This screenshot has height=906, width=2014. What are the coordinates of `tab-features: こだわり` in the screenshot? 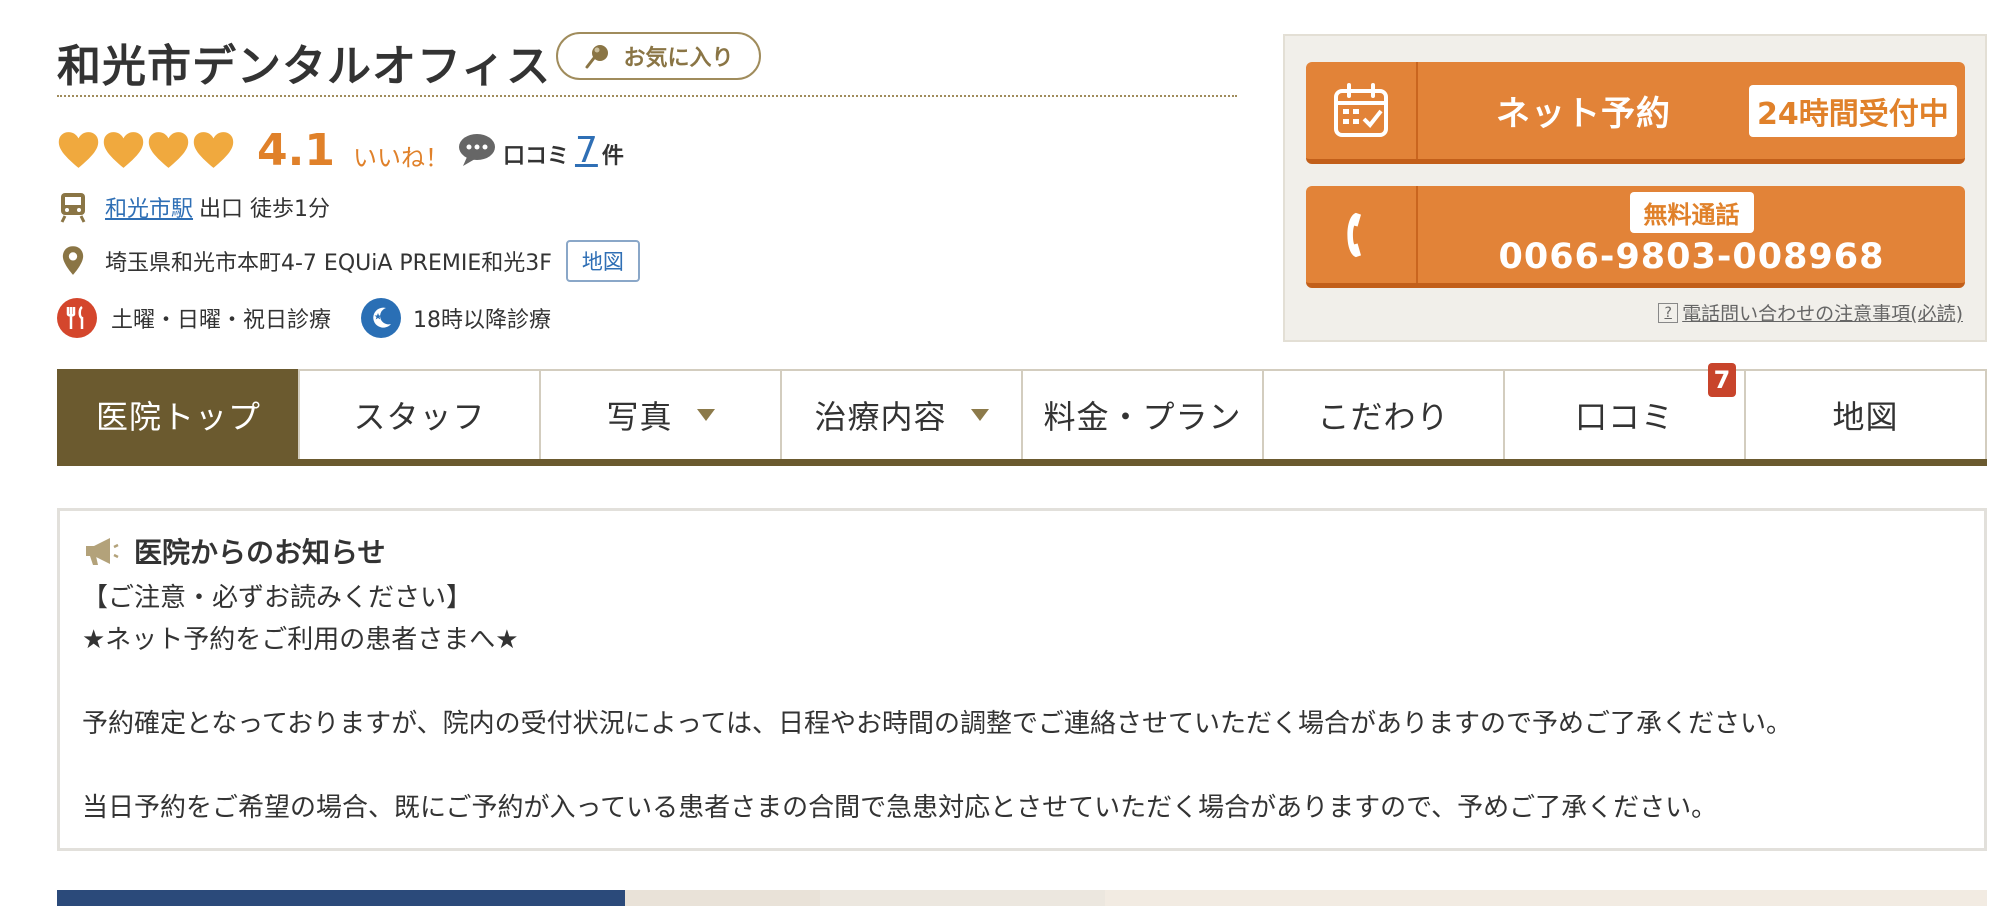 It's located at (1382, 414).